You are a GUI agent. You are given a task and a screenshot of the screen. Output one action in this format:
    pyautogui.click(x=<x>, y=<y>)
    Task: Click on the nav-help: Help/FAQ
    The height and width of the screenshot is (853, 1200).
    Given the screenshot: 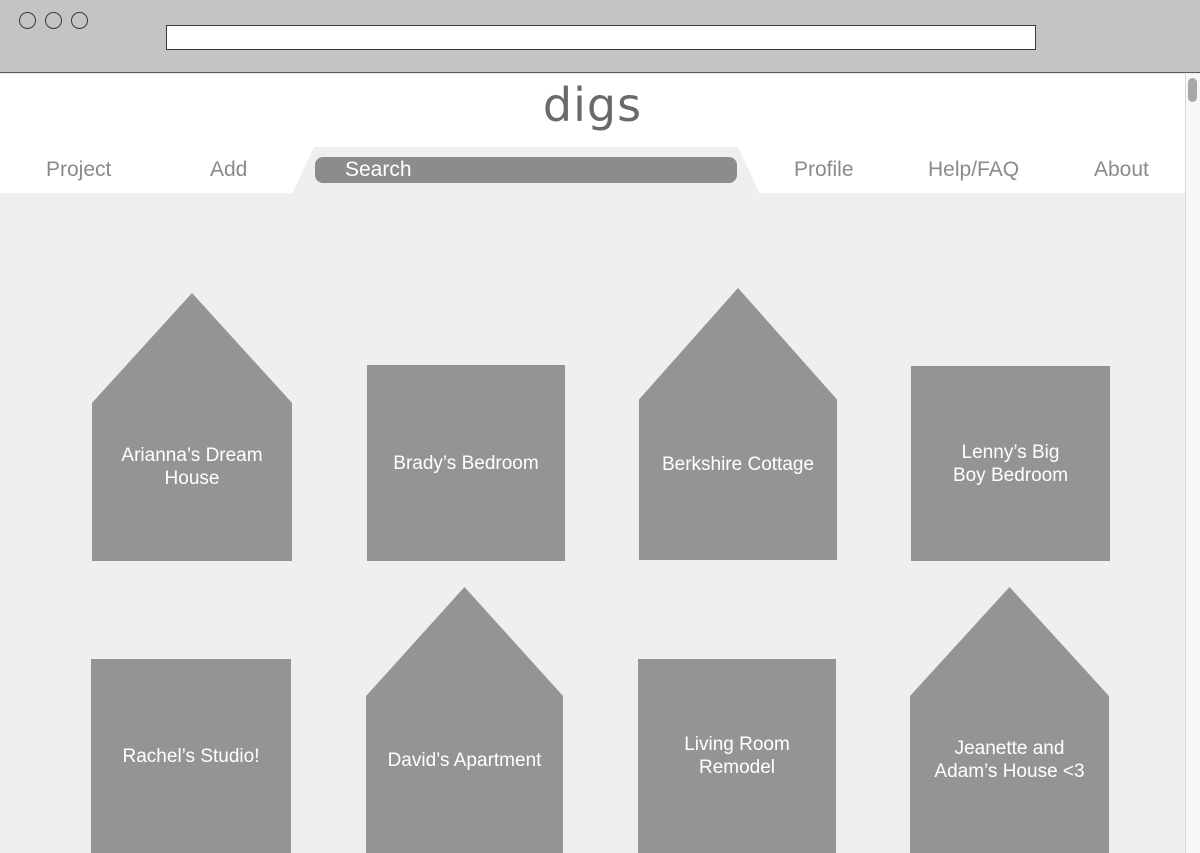 What is the action you would take?
    pyautogui.click(x=973, y=170)
    